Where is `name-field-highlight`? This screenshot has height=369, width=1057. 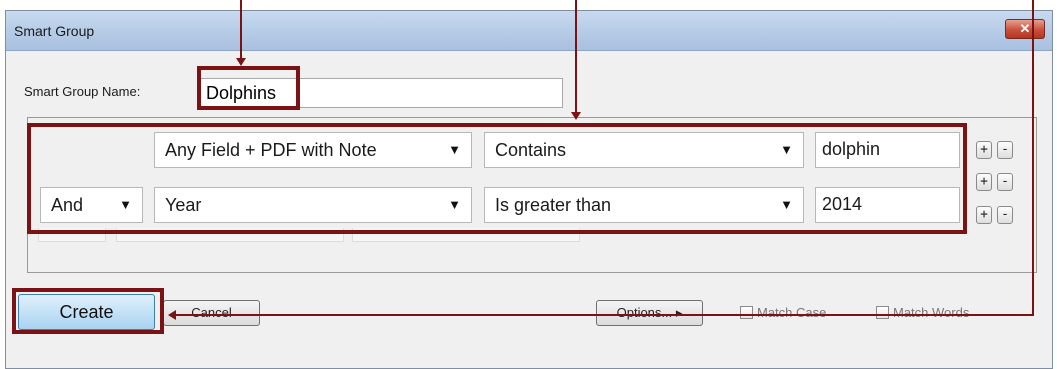
name-field-highlight is located at coordinates (248, 88).